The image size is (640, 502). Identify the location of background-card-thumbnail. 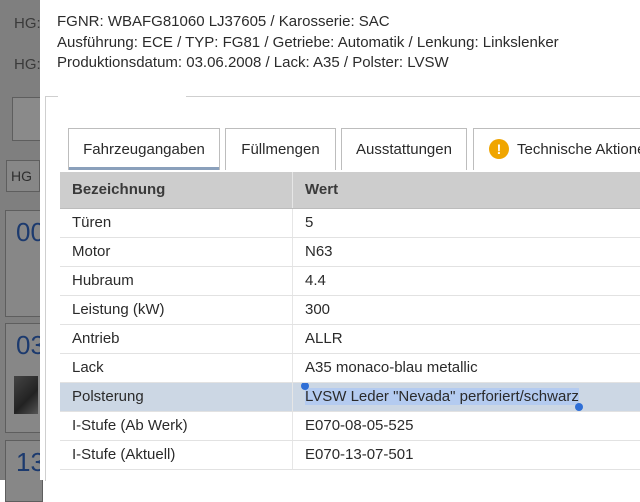
(26, 395).